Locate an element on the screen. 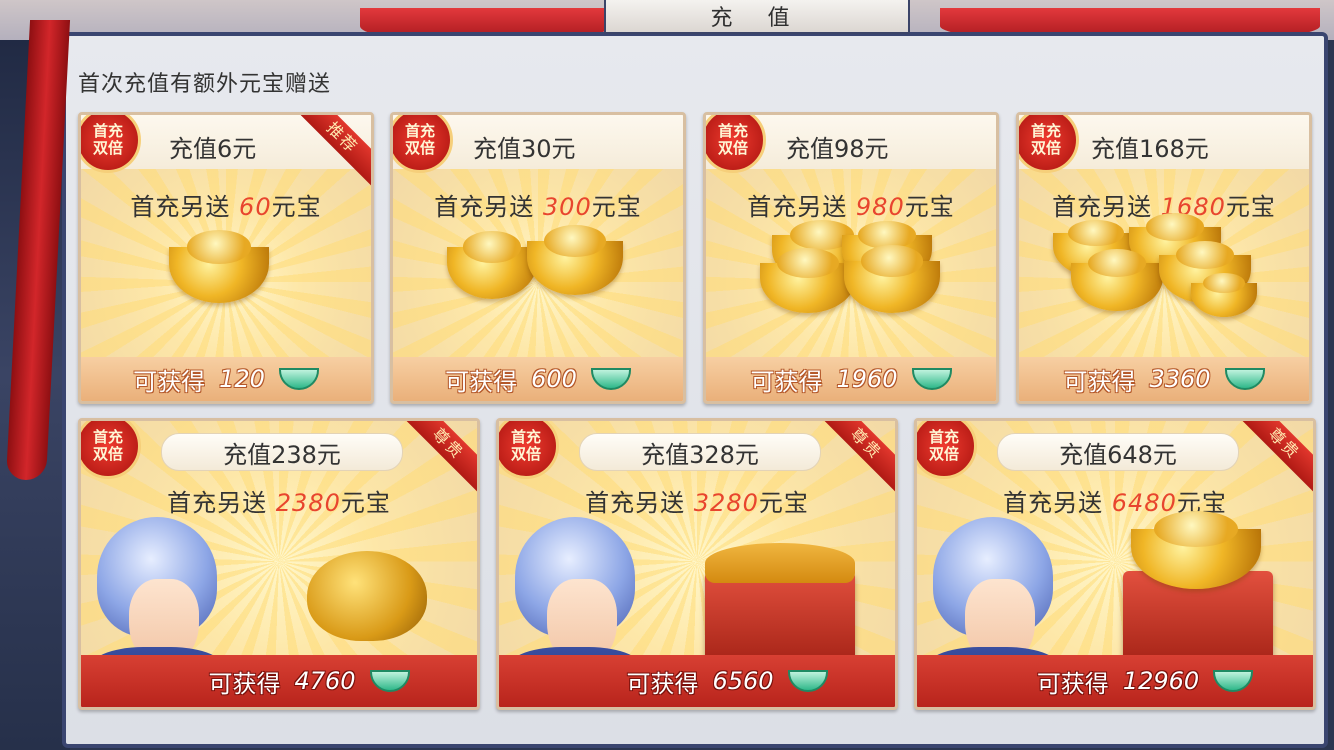 The height and width of the screenshot is (750, 1334). pack-bonus: 首充另送 980元宝 is located at coordinates (851, 207).